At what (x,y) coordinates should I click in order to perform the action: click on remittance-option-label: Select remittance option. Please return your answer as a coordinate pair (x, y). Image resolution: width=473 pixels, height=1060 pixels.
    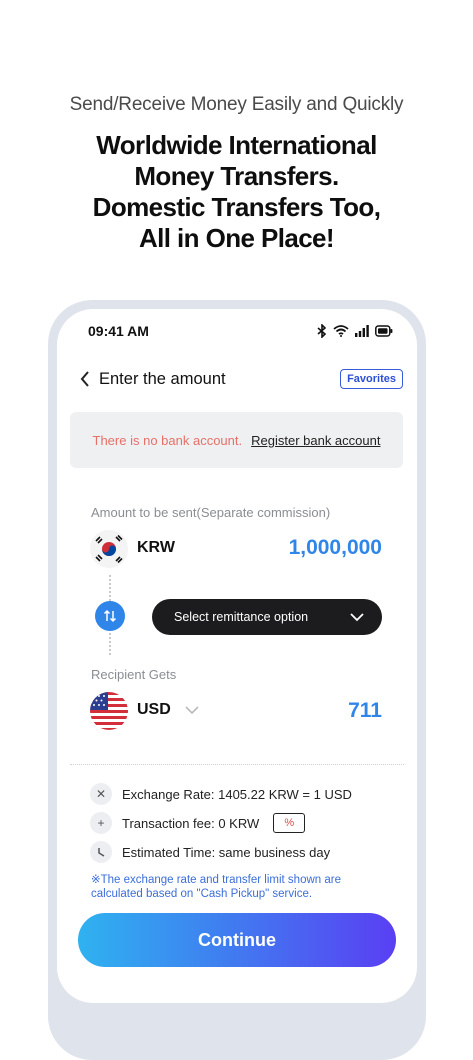
    Looking at the image, I should click on (241, 617).